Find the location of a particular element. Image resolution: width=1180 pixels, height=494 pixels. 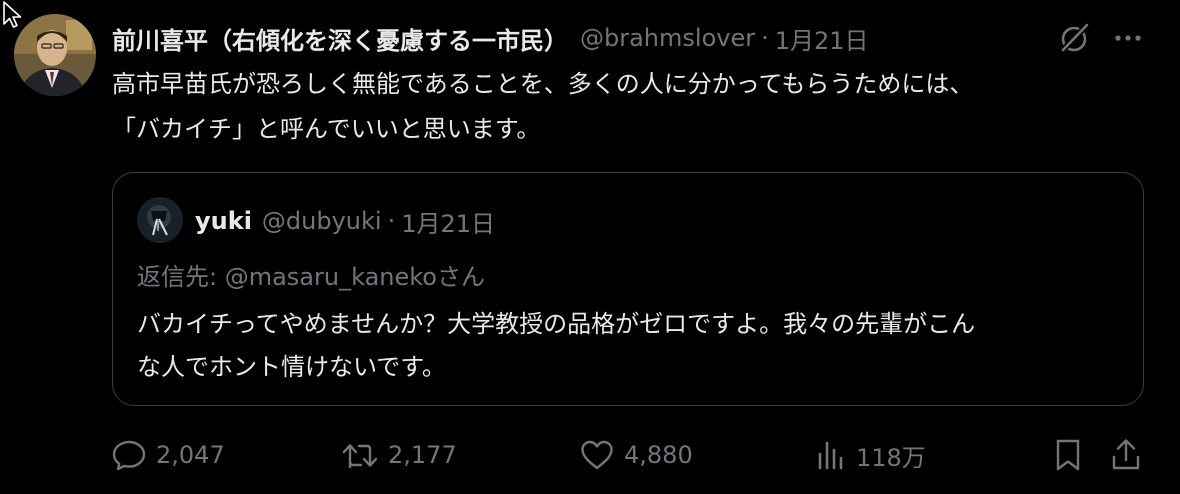

like-count: 4,880 is located at coordinates (658, 455).